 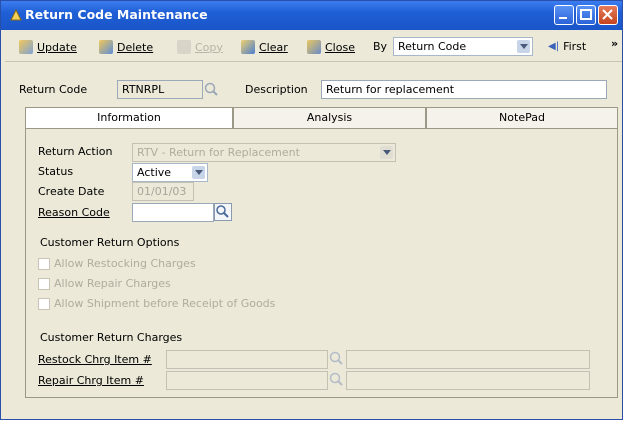 I want to click on repair-lookup-icon, so click(x=336, y=379).